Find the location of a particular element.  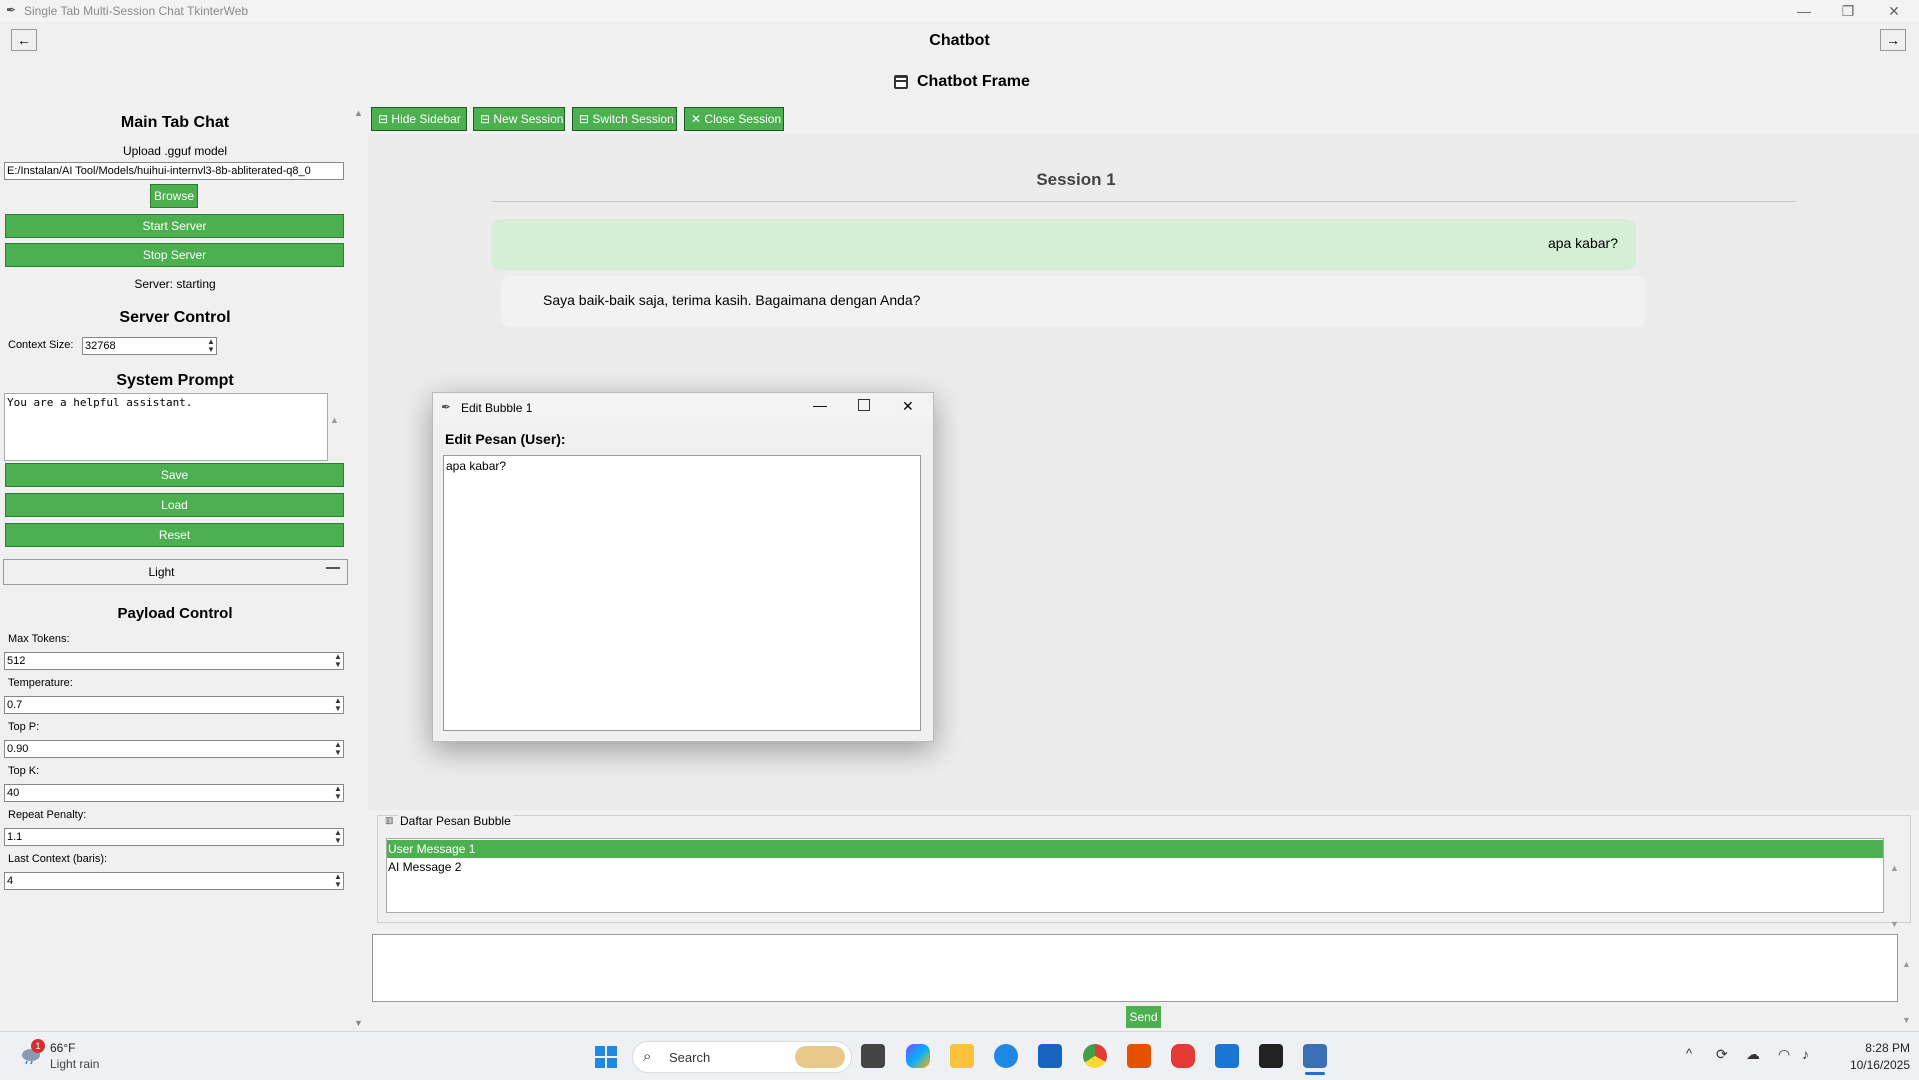

repeat-penalty-spinbox: 1.1 ▲ ▼ is located at coordinates (174, 837).